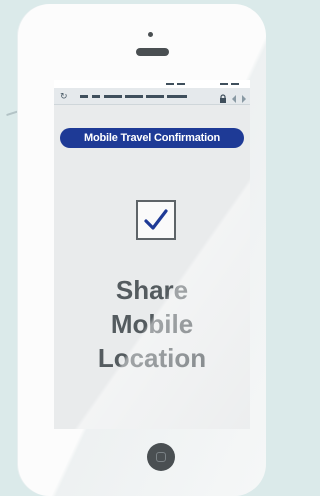 This screenshot has height=496, width=320. What do you see at coordinates (234, 97) in the screenshot?
I see `back-arrow-icon` at bounding box center [234, 97].